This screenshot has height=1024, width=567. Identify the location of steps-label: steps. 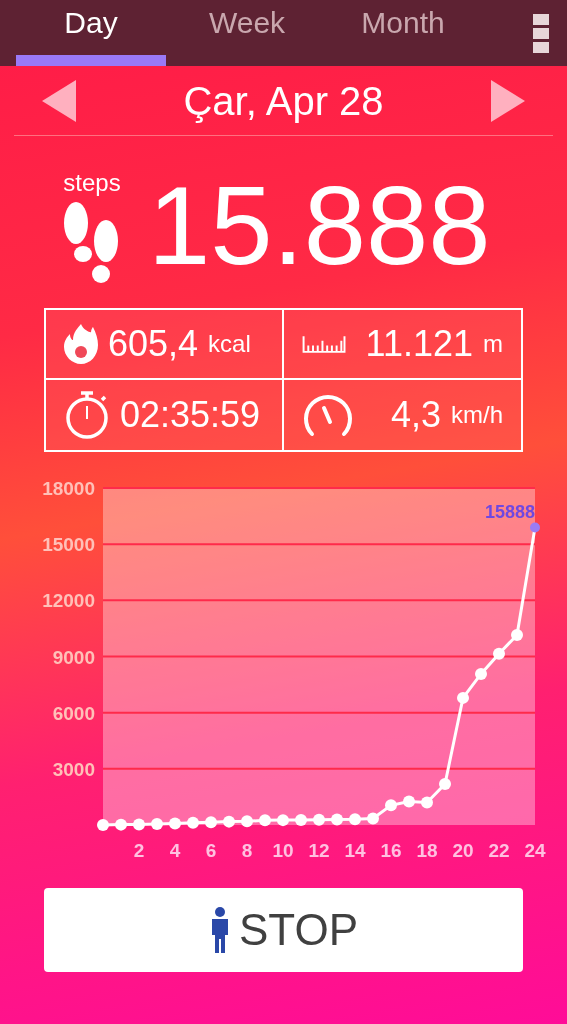
(92, 183).